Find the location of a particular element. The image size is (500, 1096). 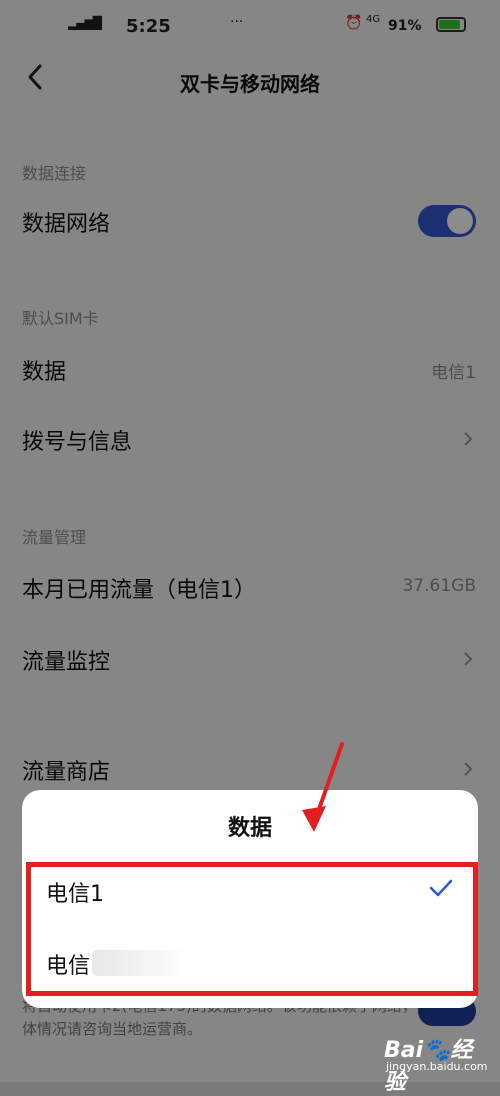

watermark: Bai🐾经验 jingyan.baidu.com is located at coordinates (437, 1062).